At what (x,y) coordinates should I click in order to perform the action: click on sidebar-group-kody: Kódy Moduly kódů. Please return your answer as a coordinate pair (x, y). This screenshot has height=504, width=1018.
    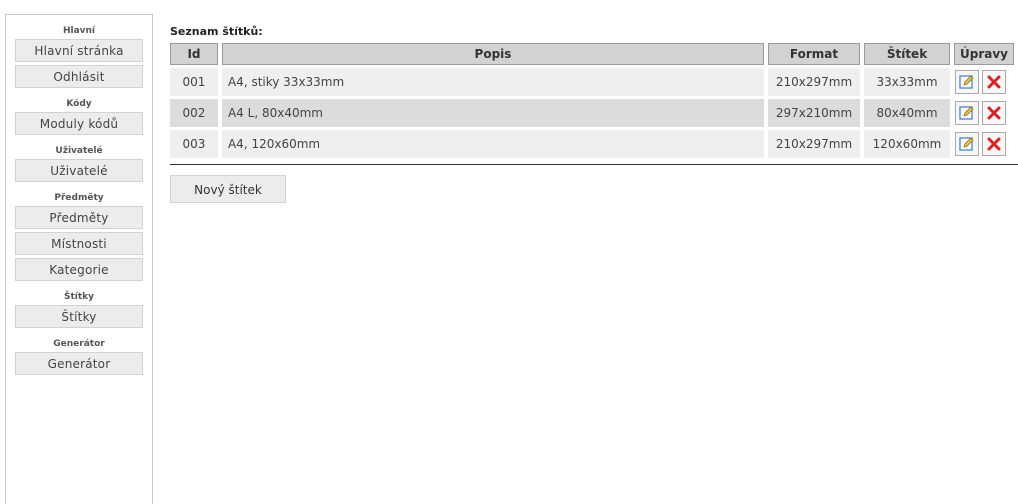
    Looking at the image, I should click on (79, 116).